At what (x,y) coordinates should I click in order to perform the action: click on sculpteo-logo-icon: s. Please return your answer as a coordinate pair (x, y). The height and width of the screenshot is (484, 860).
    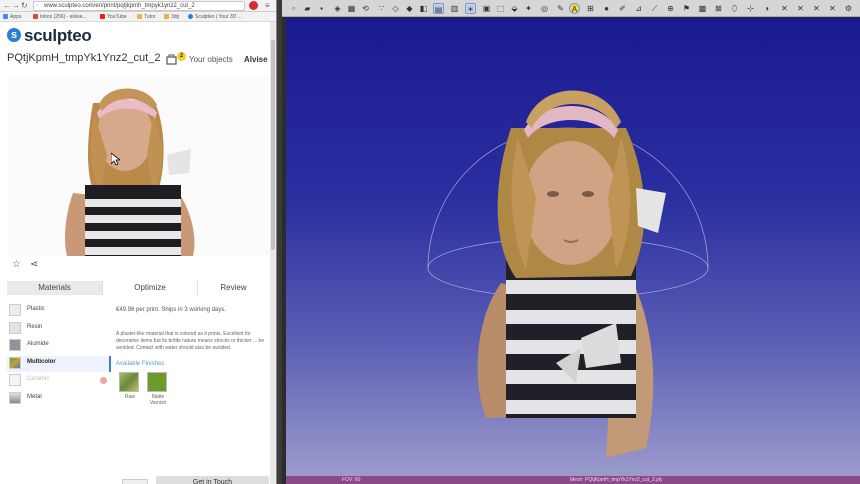
    Looking at the image, I should click on (14, 35).